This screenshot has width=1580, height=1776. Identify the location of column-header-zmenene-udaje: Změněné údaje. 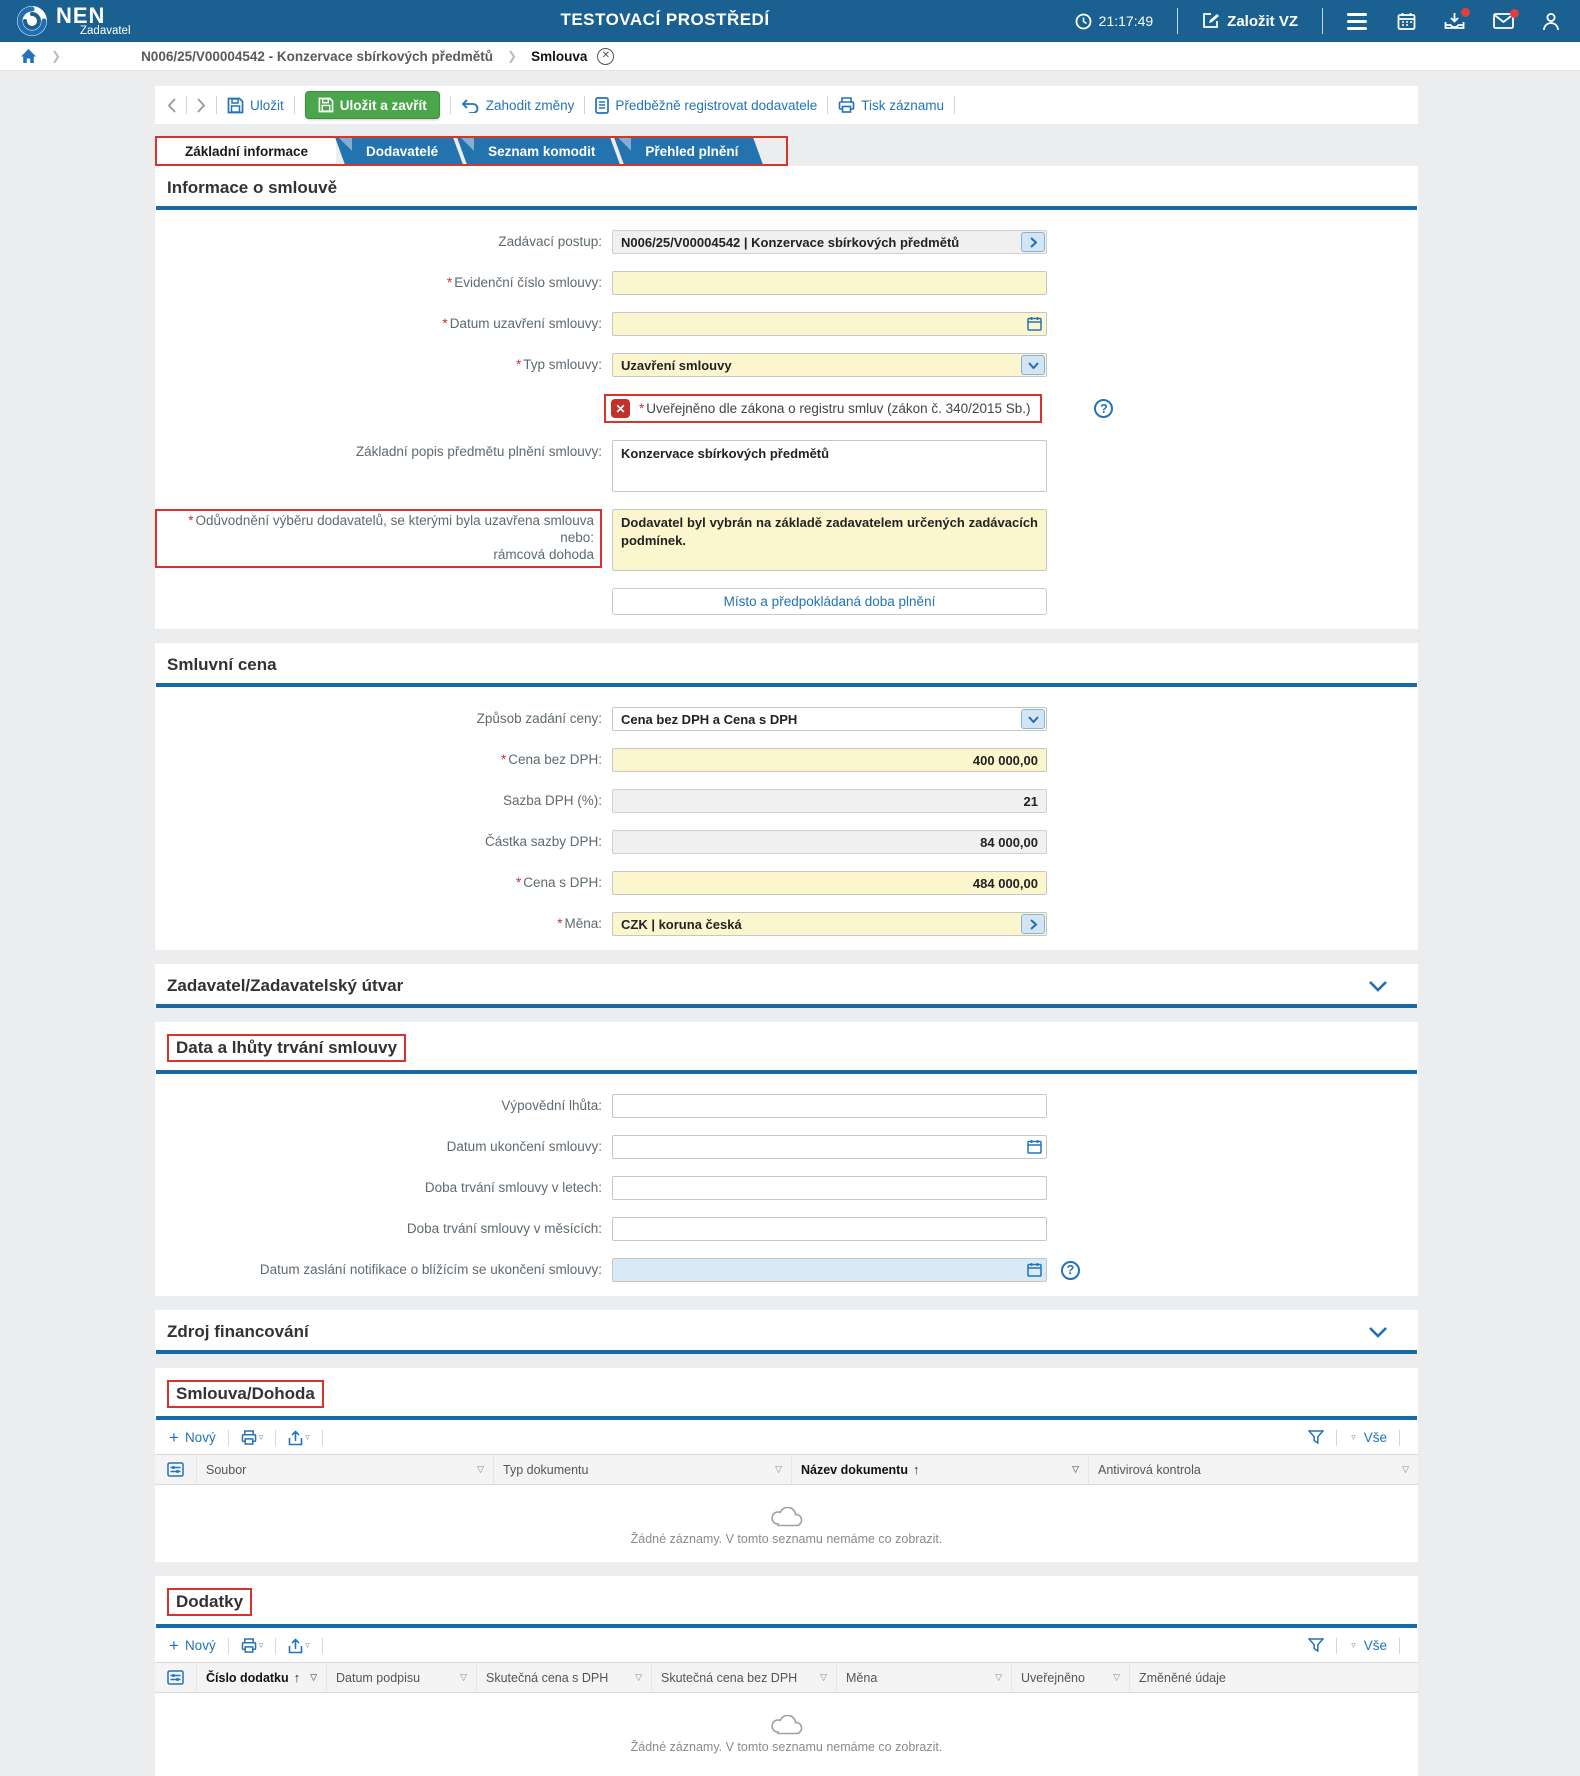
(1274, 1677).